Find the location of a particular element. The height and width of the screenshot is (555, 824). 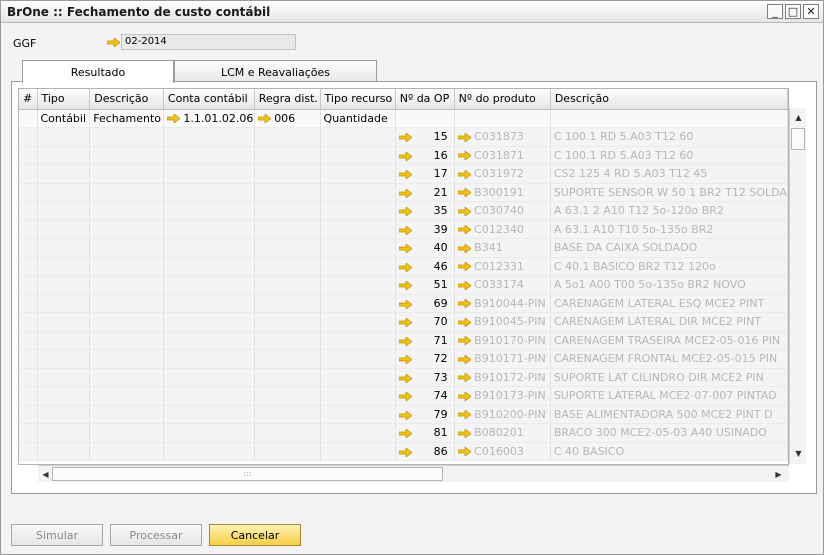

produto-cell: C031873 is located at coordinates (502, 137).